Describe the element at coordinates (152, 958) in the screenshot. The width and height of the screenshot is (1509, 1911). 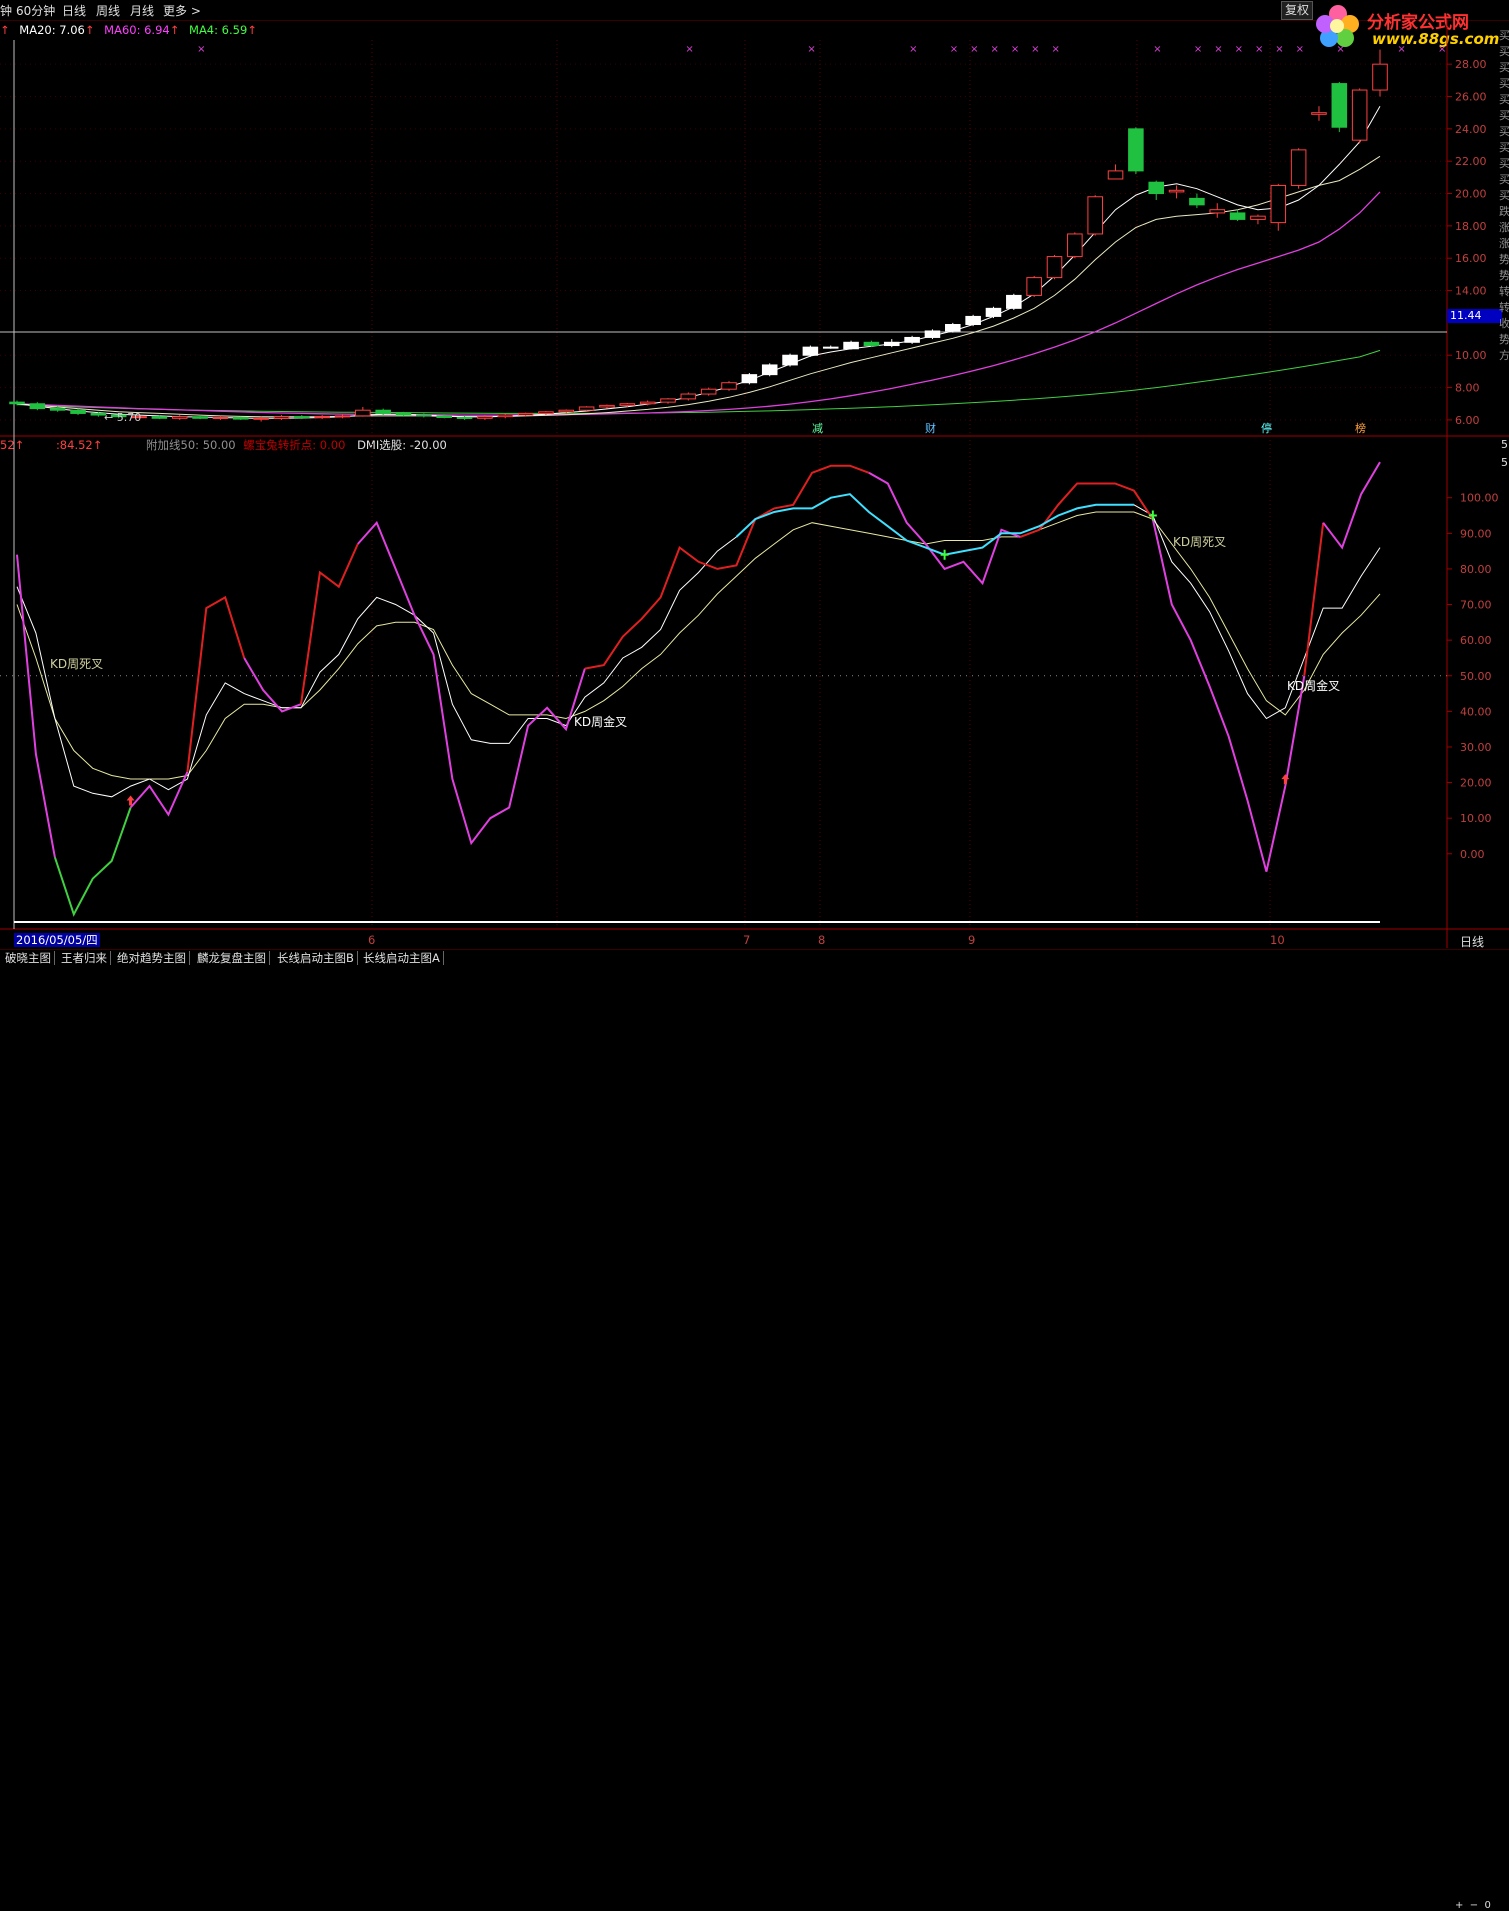
I see `tab-juedui: 绝对趋势主图` at that location.